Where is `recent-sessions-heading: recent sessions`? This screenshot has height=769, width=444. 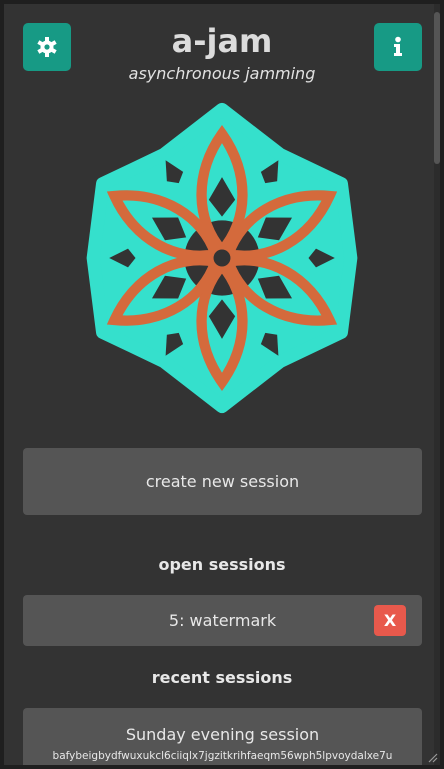
recent-sessions-heading: recent sessions is located at coordinates (222, 677).